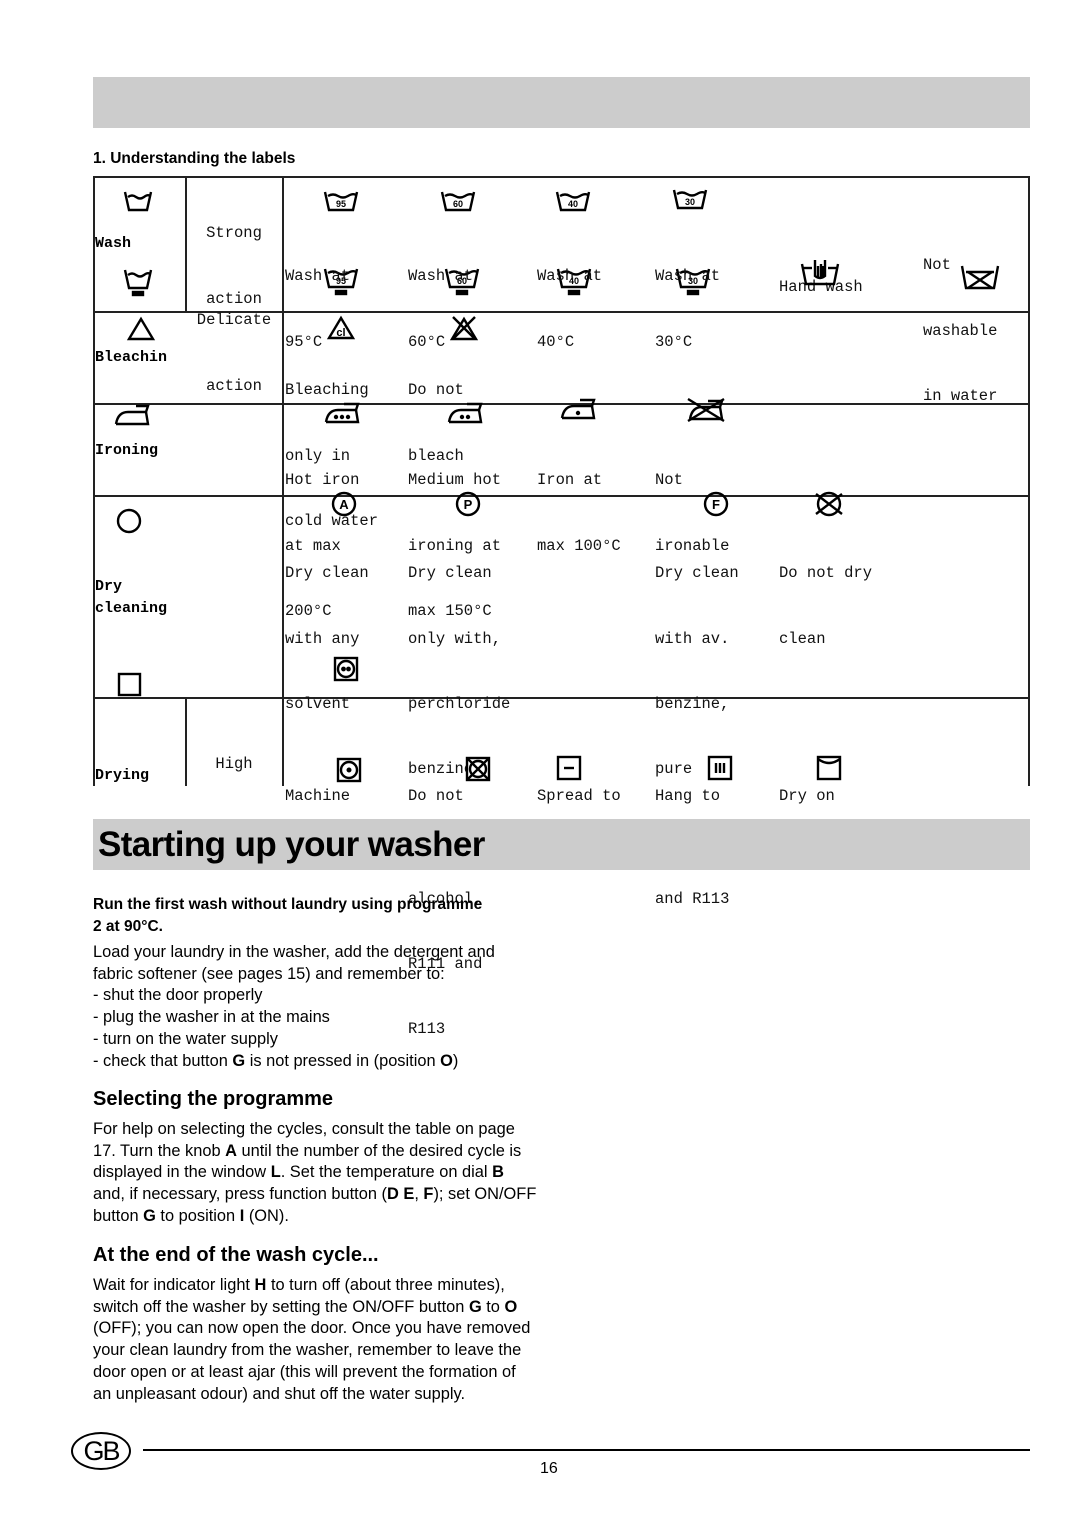 The height and width of the screenshot is (1528, 1080). Describe the element at coordinates (122, 775) in the screenshot. I see `drying-category-label: Drying` at that location.